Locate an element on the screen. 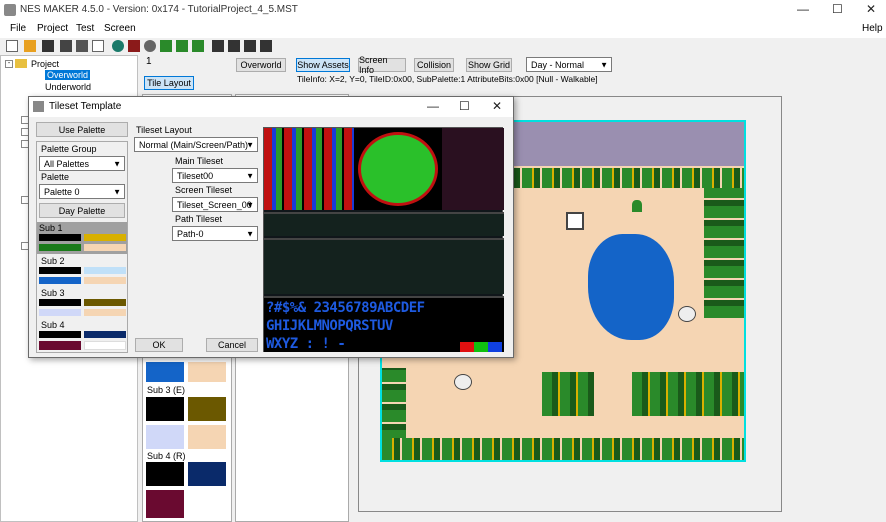  tileset-layout-select: Normal (Main/Screen/Path) ▼ is located at coordinates (196, 144).